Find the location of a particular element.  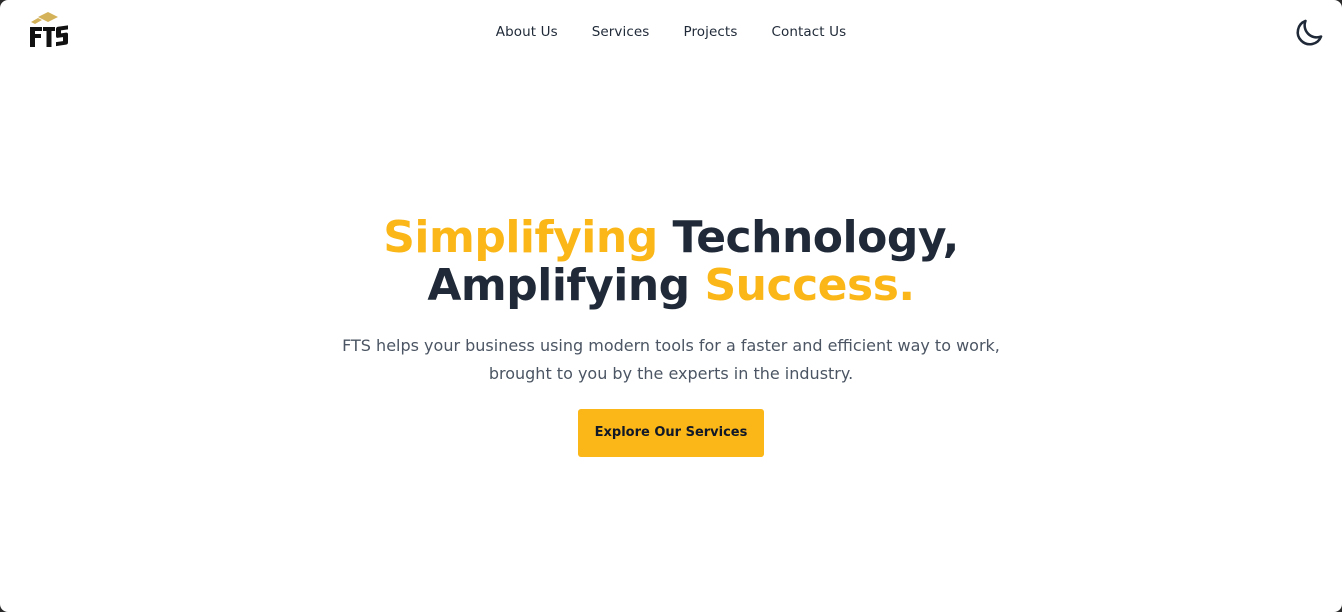

explore-services-button: Explore Our Services is located at coordinates (671, 433).